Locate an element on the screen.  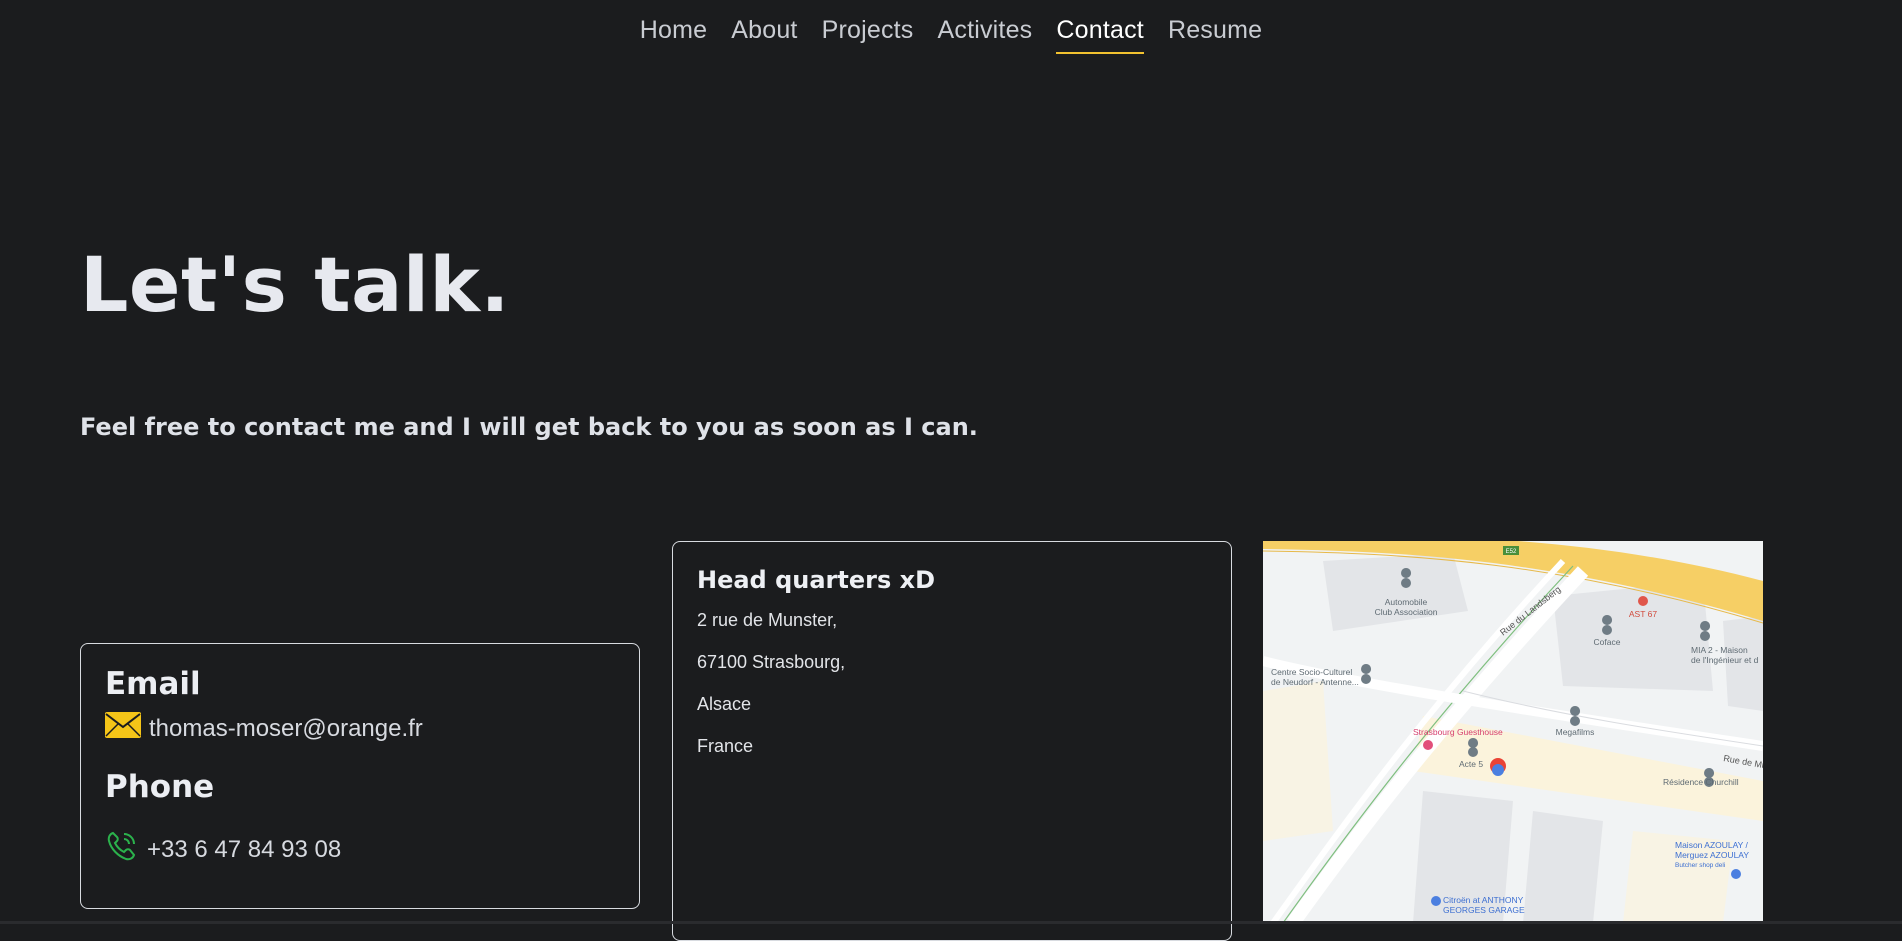
phone-heading: Phone is located at coordinates (160, 787).